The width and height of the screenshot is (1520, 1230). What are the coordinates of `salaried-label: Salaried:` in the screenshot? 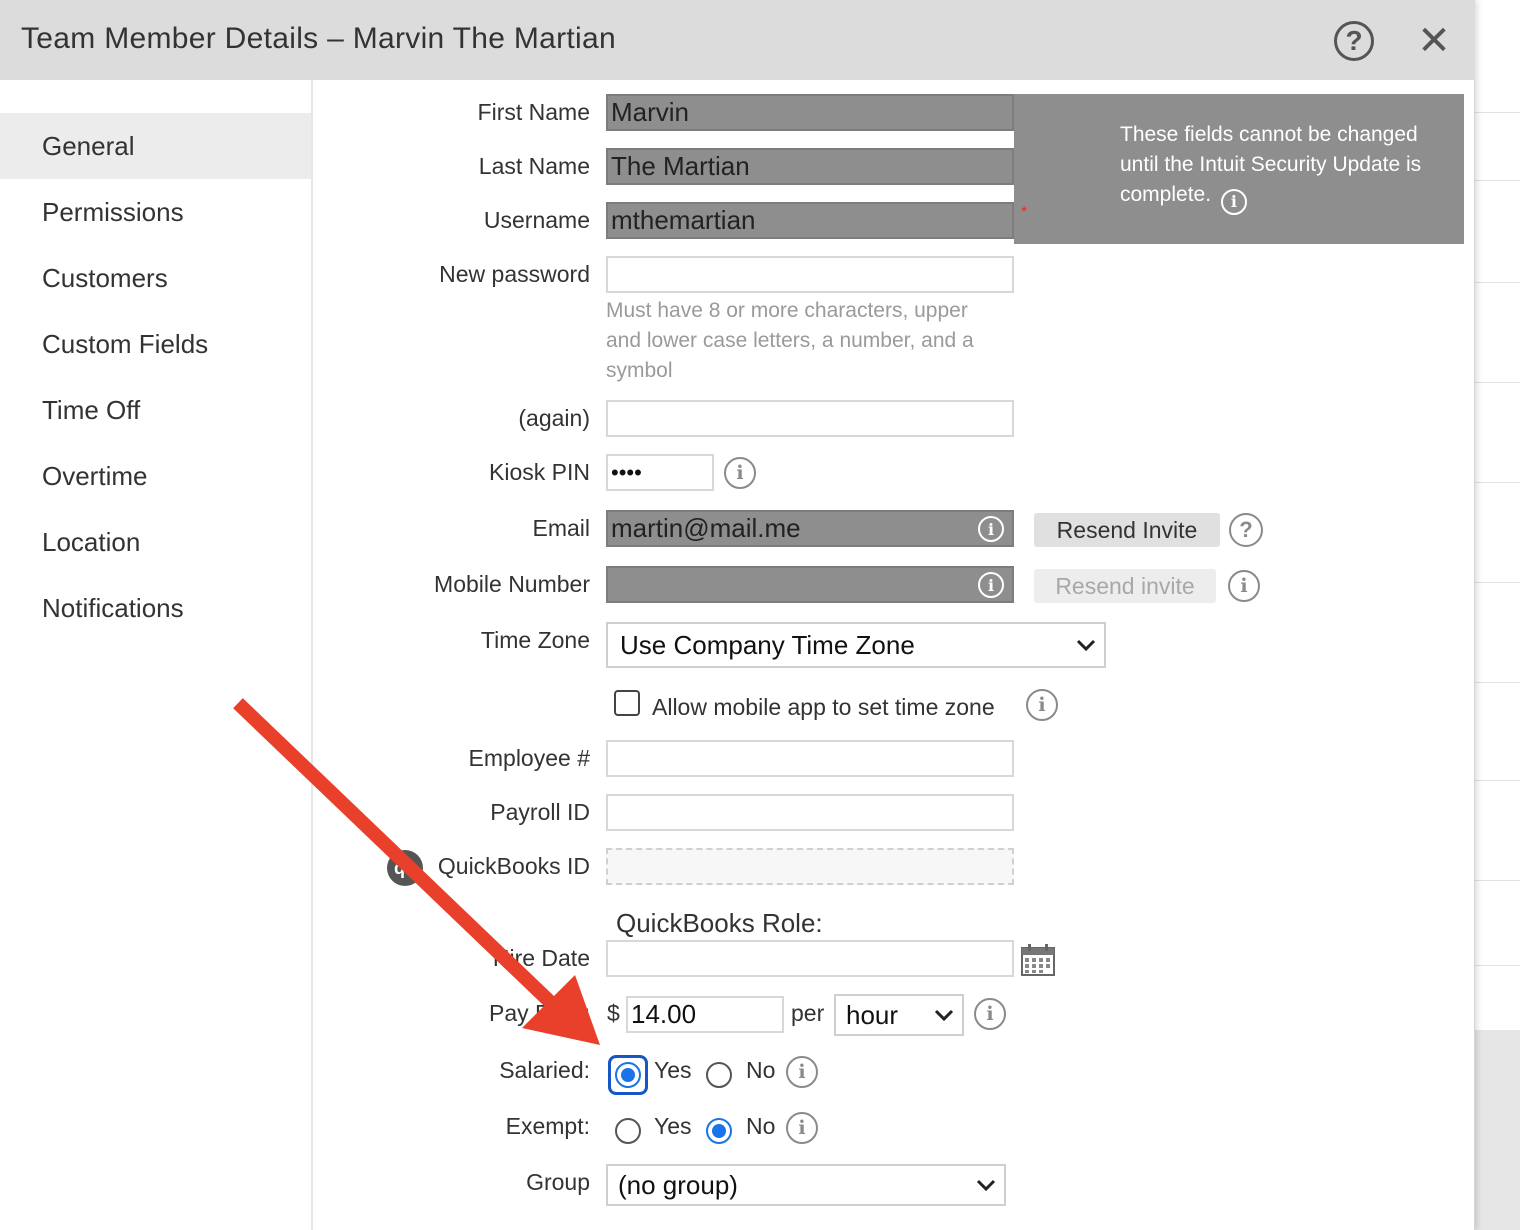 It's located at (544, 1070).